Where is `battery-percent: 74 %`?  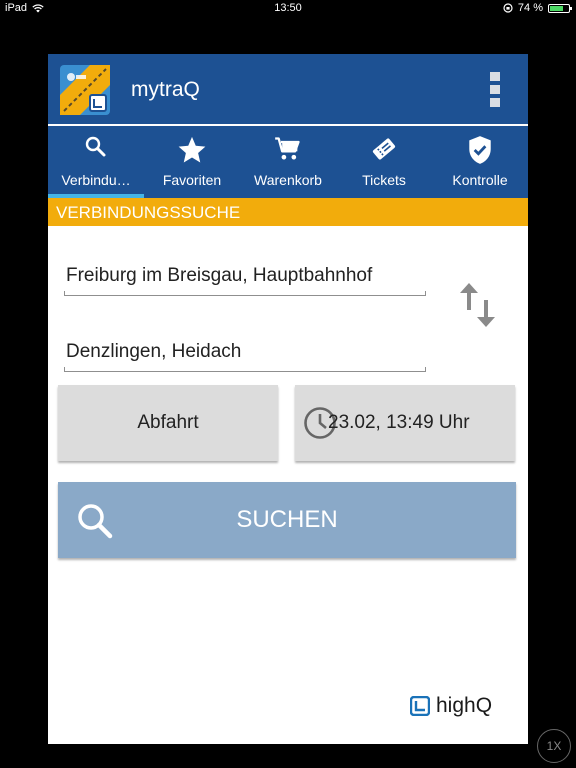
battery-percent: 74 % is located at coordinates (530, 8).